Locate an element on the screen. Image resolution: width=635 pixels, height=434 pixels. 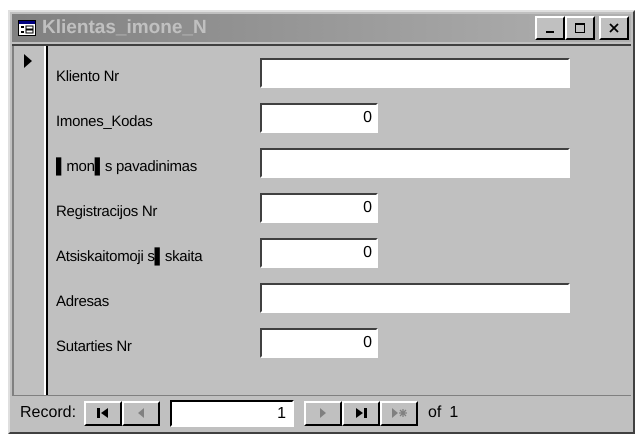
field-label: Kliento Nr is located at coordinates (87, 76).